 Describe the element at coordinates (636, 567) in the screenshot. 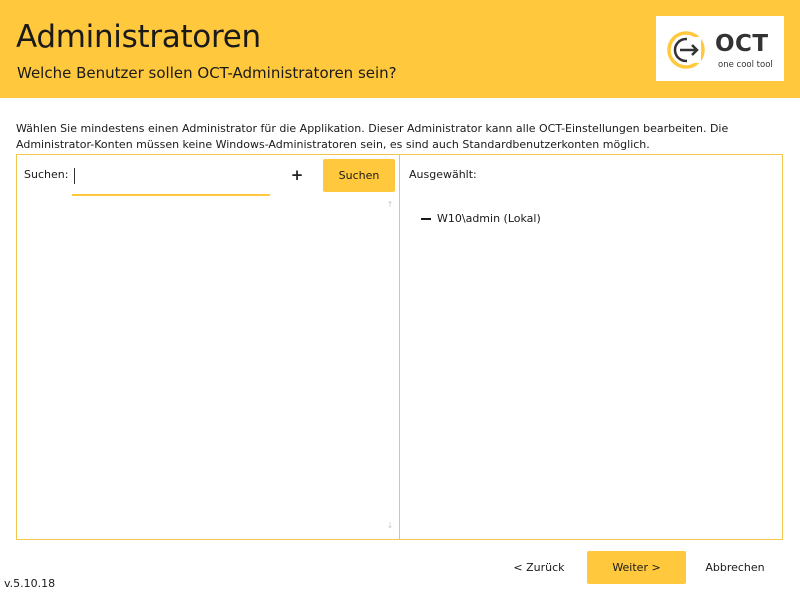

I see `next-button: Weiter >` at that location.